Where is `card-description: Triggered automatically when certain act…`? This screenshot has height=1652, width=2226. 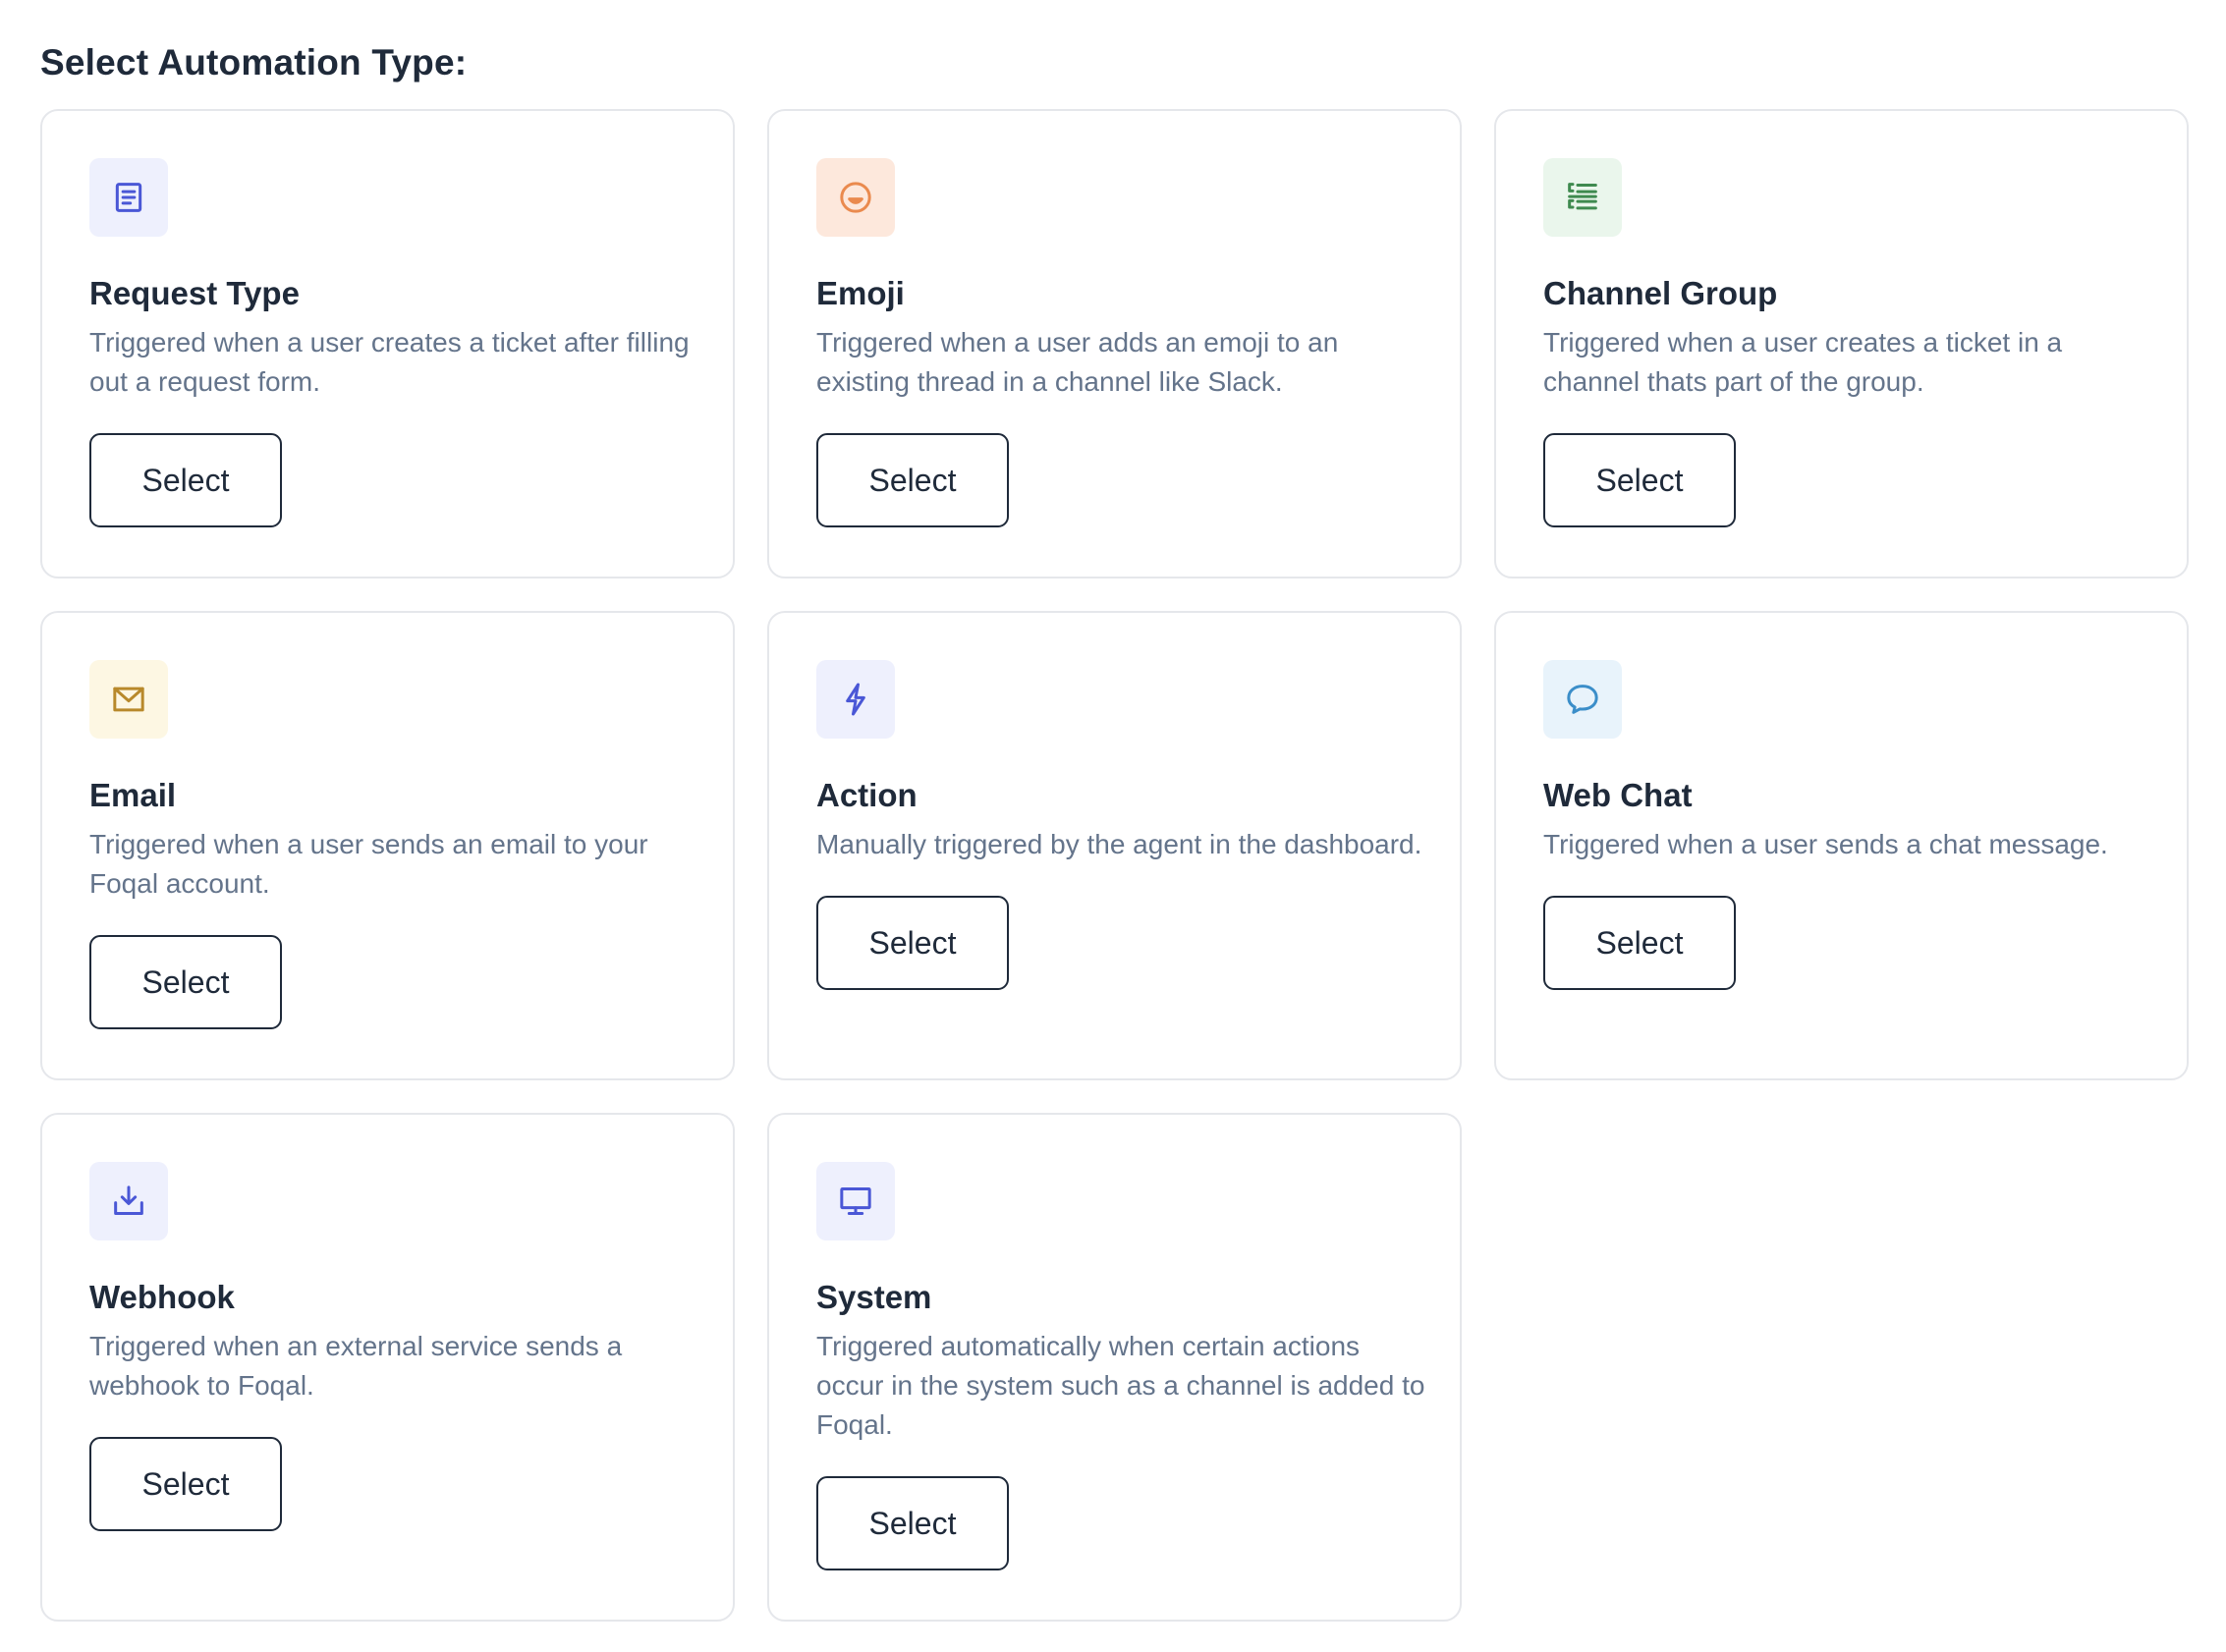 card-description: Triggered automatically when certain act… is located at coordinates (1120, 1385).